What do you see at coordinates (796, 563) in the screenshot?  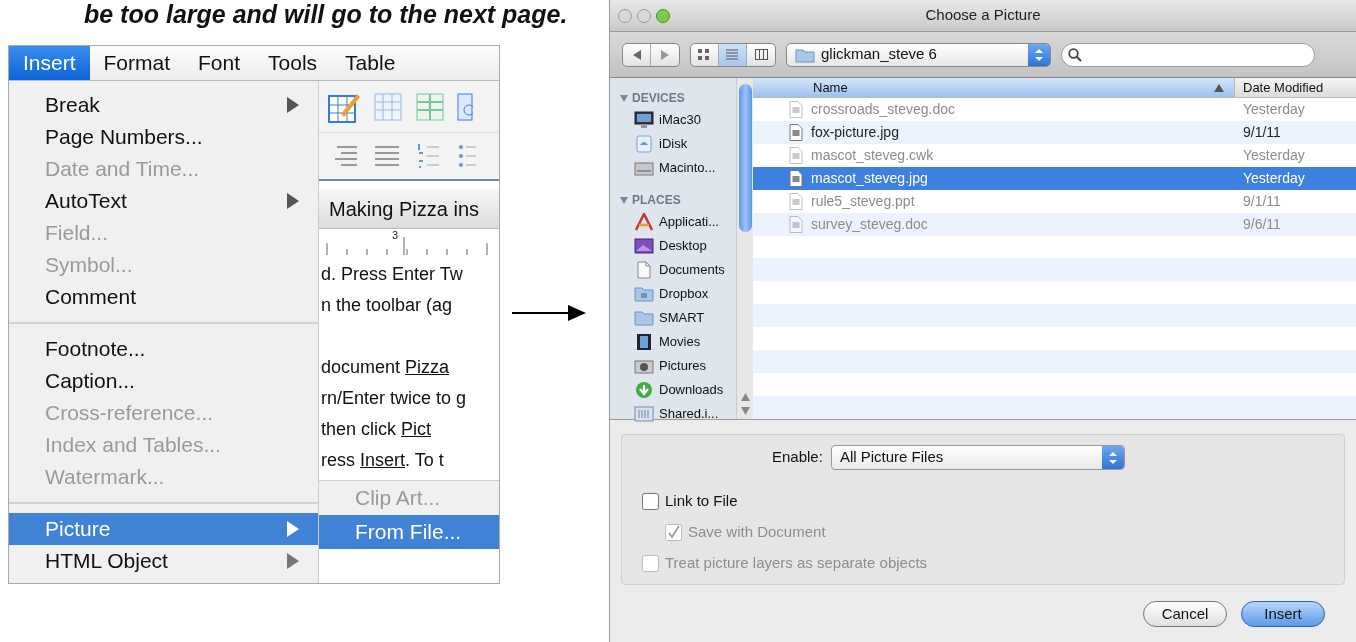 I see `checkbox-label: Treat picture layers as separate objects` at bounding box center [796, 563].